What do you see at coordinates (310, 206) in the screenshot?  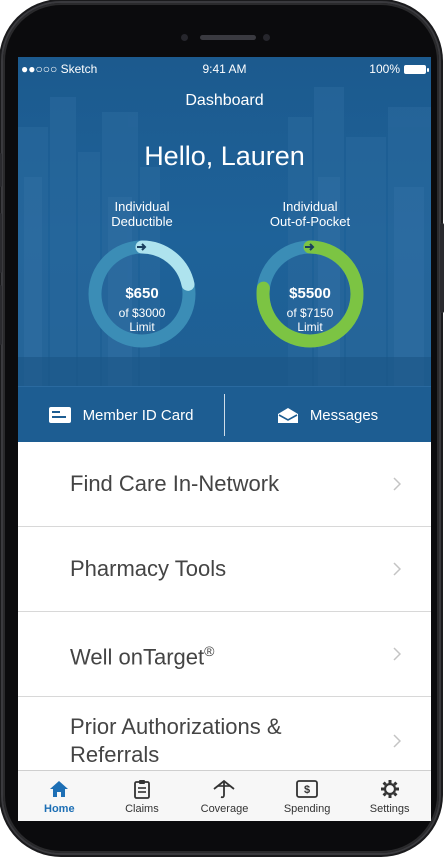 I see `out-of-pocket-label-line1: Individual` at bounding box center [310, 206].